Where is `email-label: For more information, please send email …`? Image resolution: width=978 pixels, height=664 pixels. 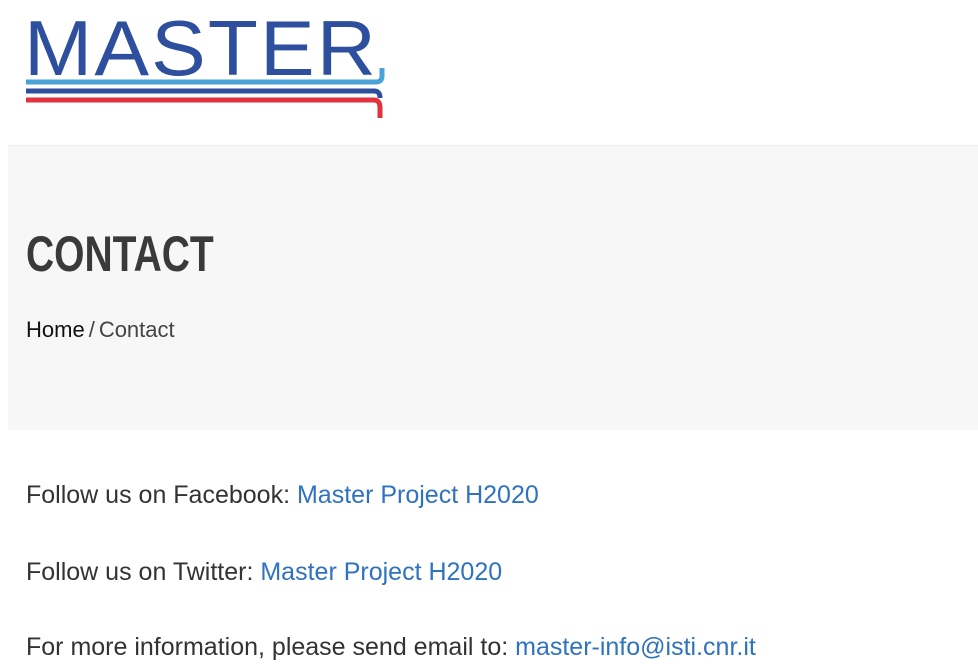
email-label: For more information, please send email … is located at coordinates (267, 647).